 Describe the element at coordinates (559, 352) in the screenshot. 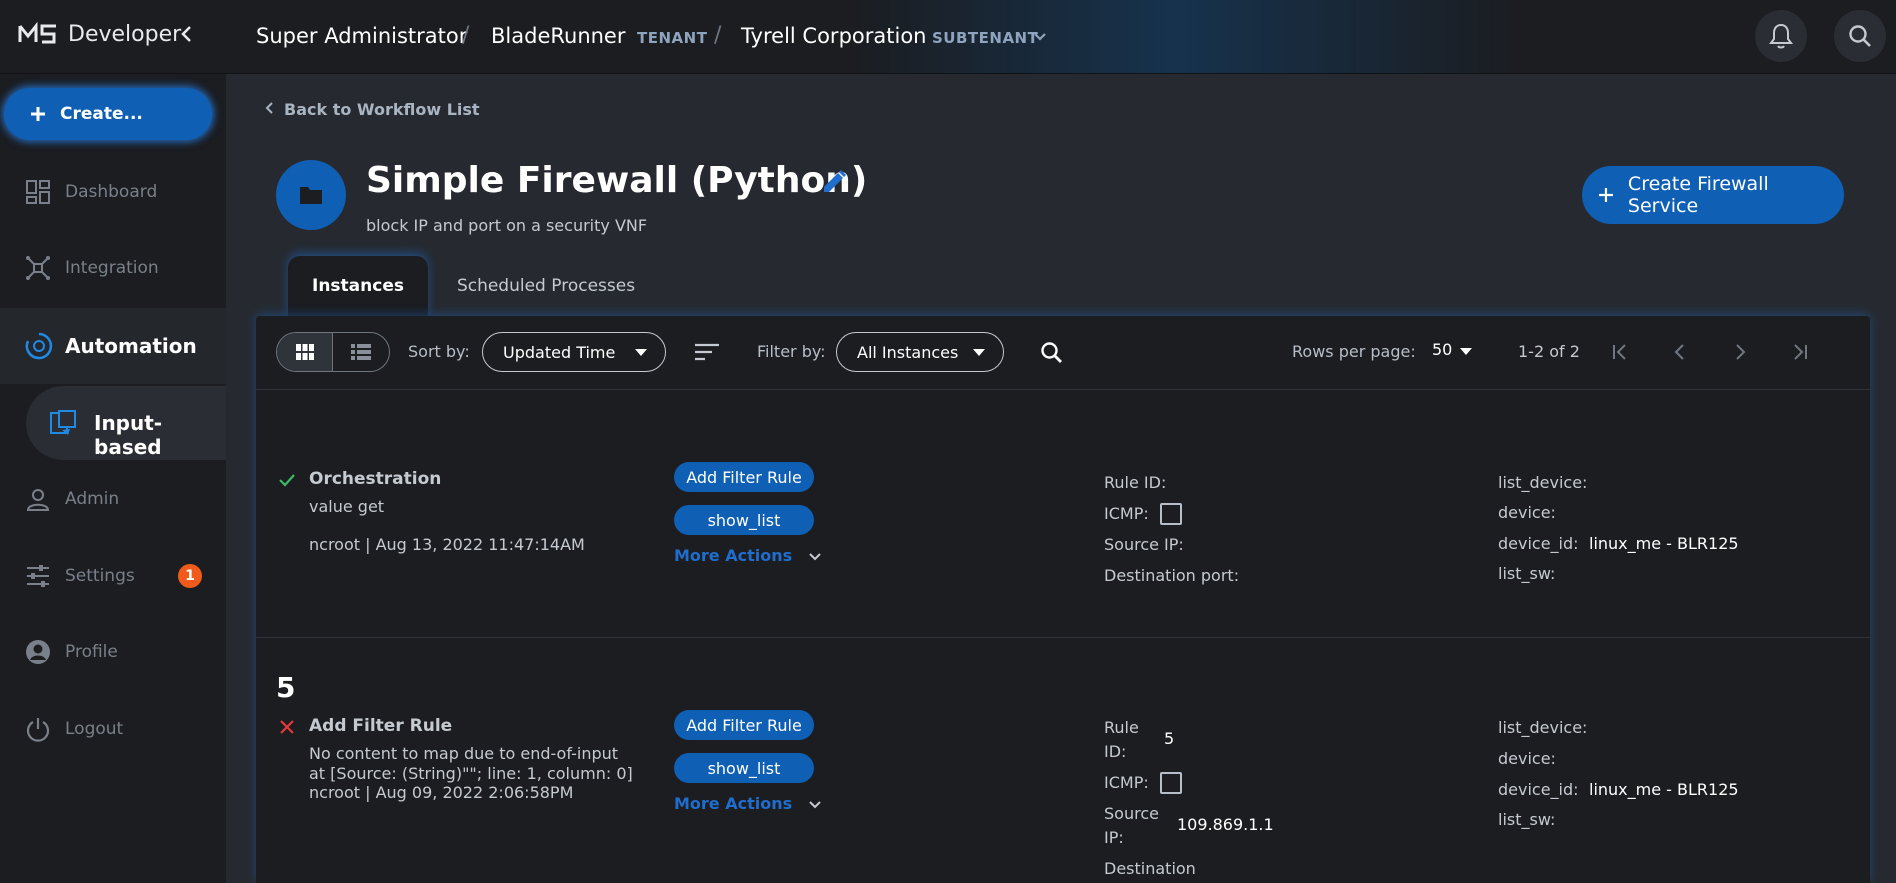

I see `sort-select-value: Updated Time` at that location.